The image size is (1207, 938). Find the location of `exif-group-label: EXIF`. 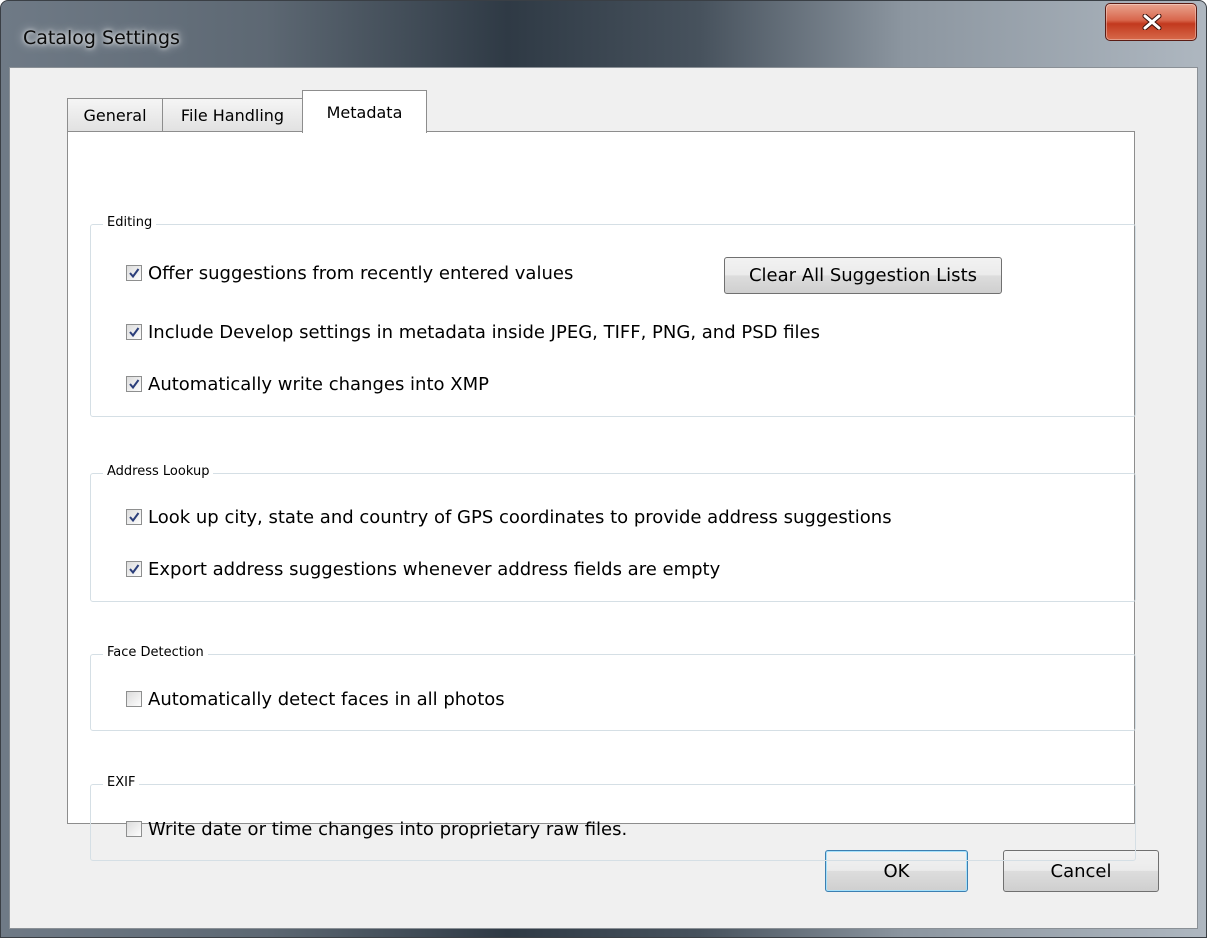

exif-group-label: EXIF is located at coordinates (121, 782).